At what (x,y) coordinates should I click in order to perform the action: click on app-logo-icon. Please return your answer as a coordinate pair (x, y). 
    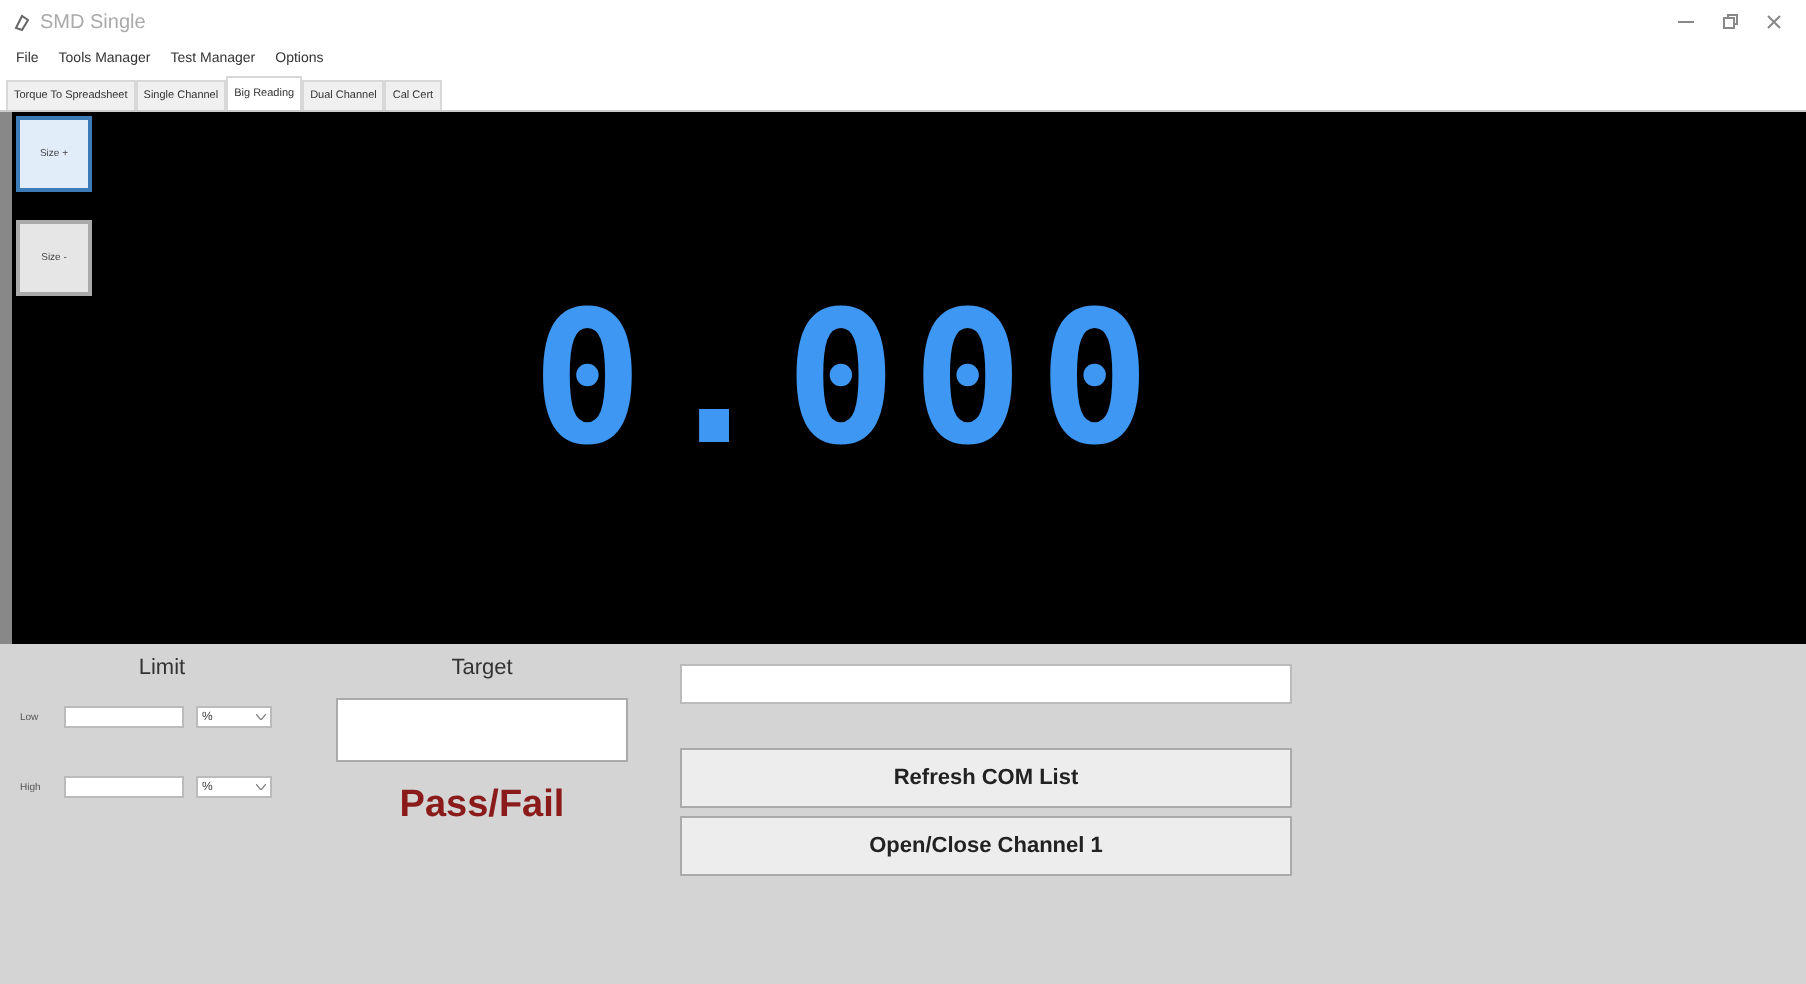
    Looking at the image, I should click on (22, 22).